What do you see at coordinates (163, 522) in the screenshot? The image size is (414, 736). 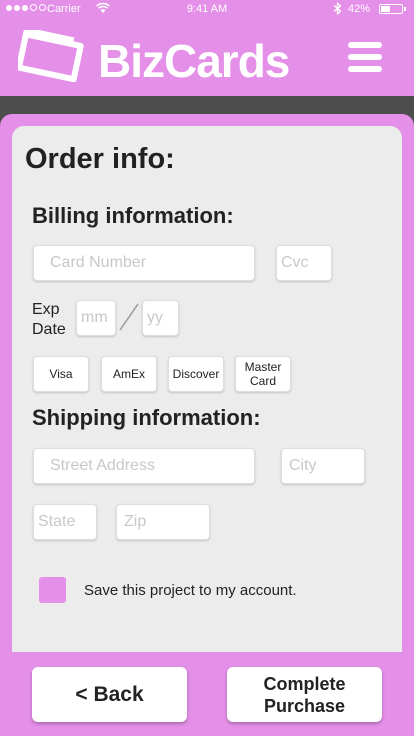 I see `zip-input` at bounding box center [163, 522].